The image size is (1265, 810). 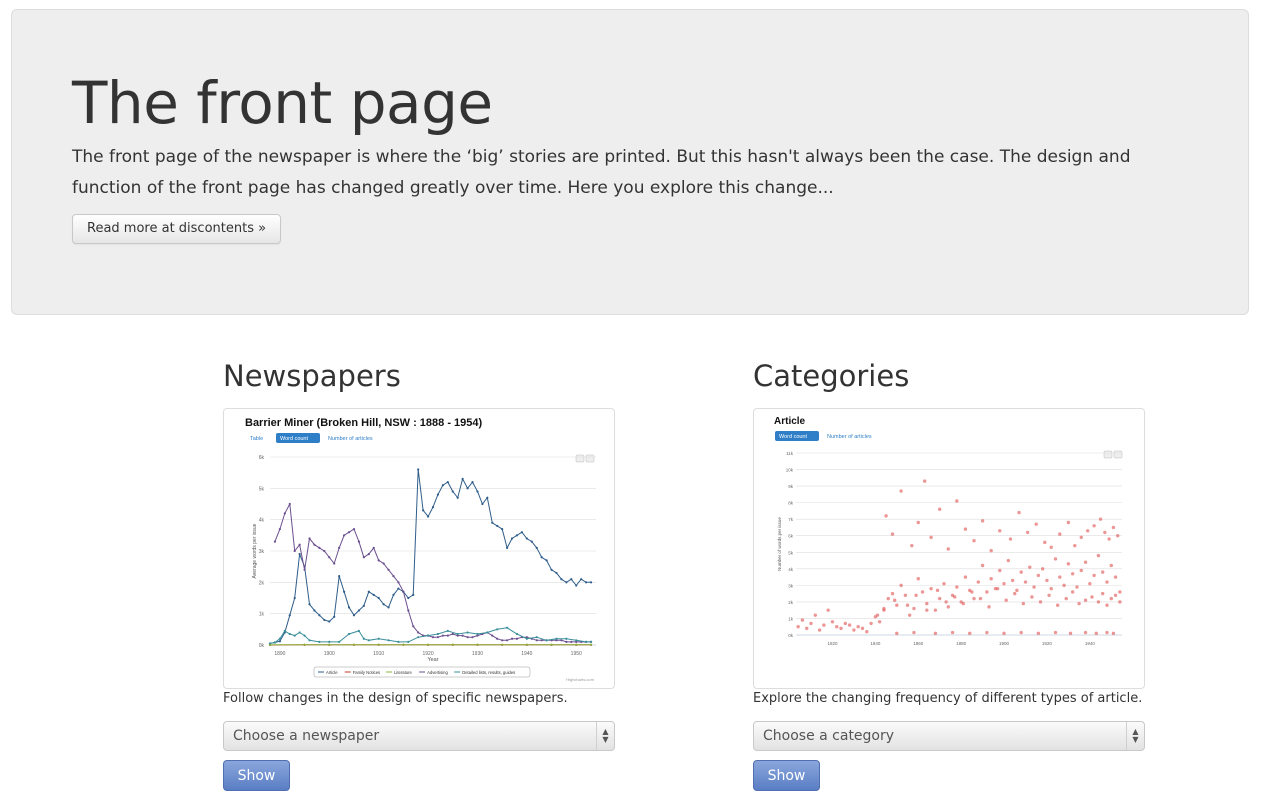 What do you see at coordinates (526, 654) in the screenshot?
I see `x-tick-label: 1940` at bounding box center [526, 654].